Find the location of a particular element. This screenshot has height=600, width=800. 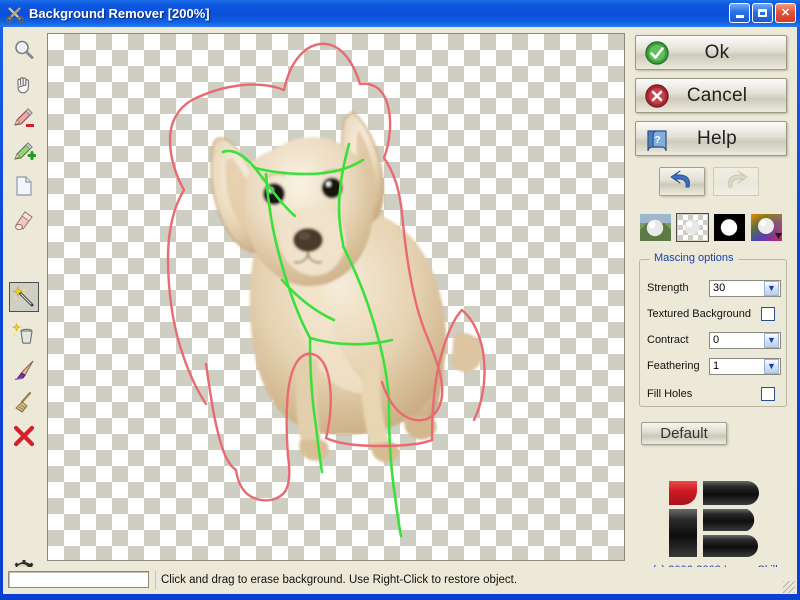

eraser-tool is located at coordinates (24, 220).